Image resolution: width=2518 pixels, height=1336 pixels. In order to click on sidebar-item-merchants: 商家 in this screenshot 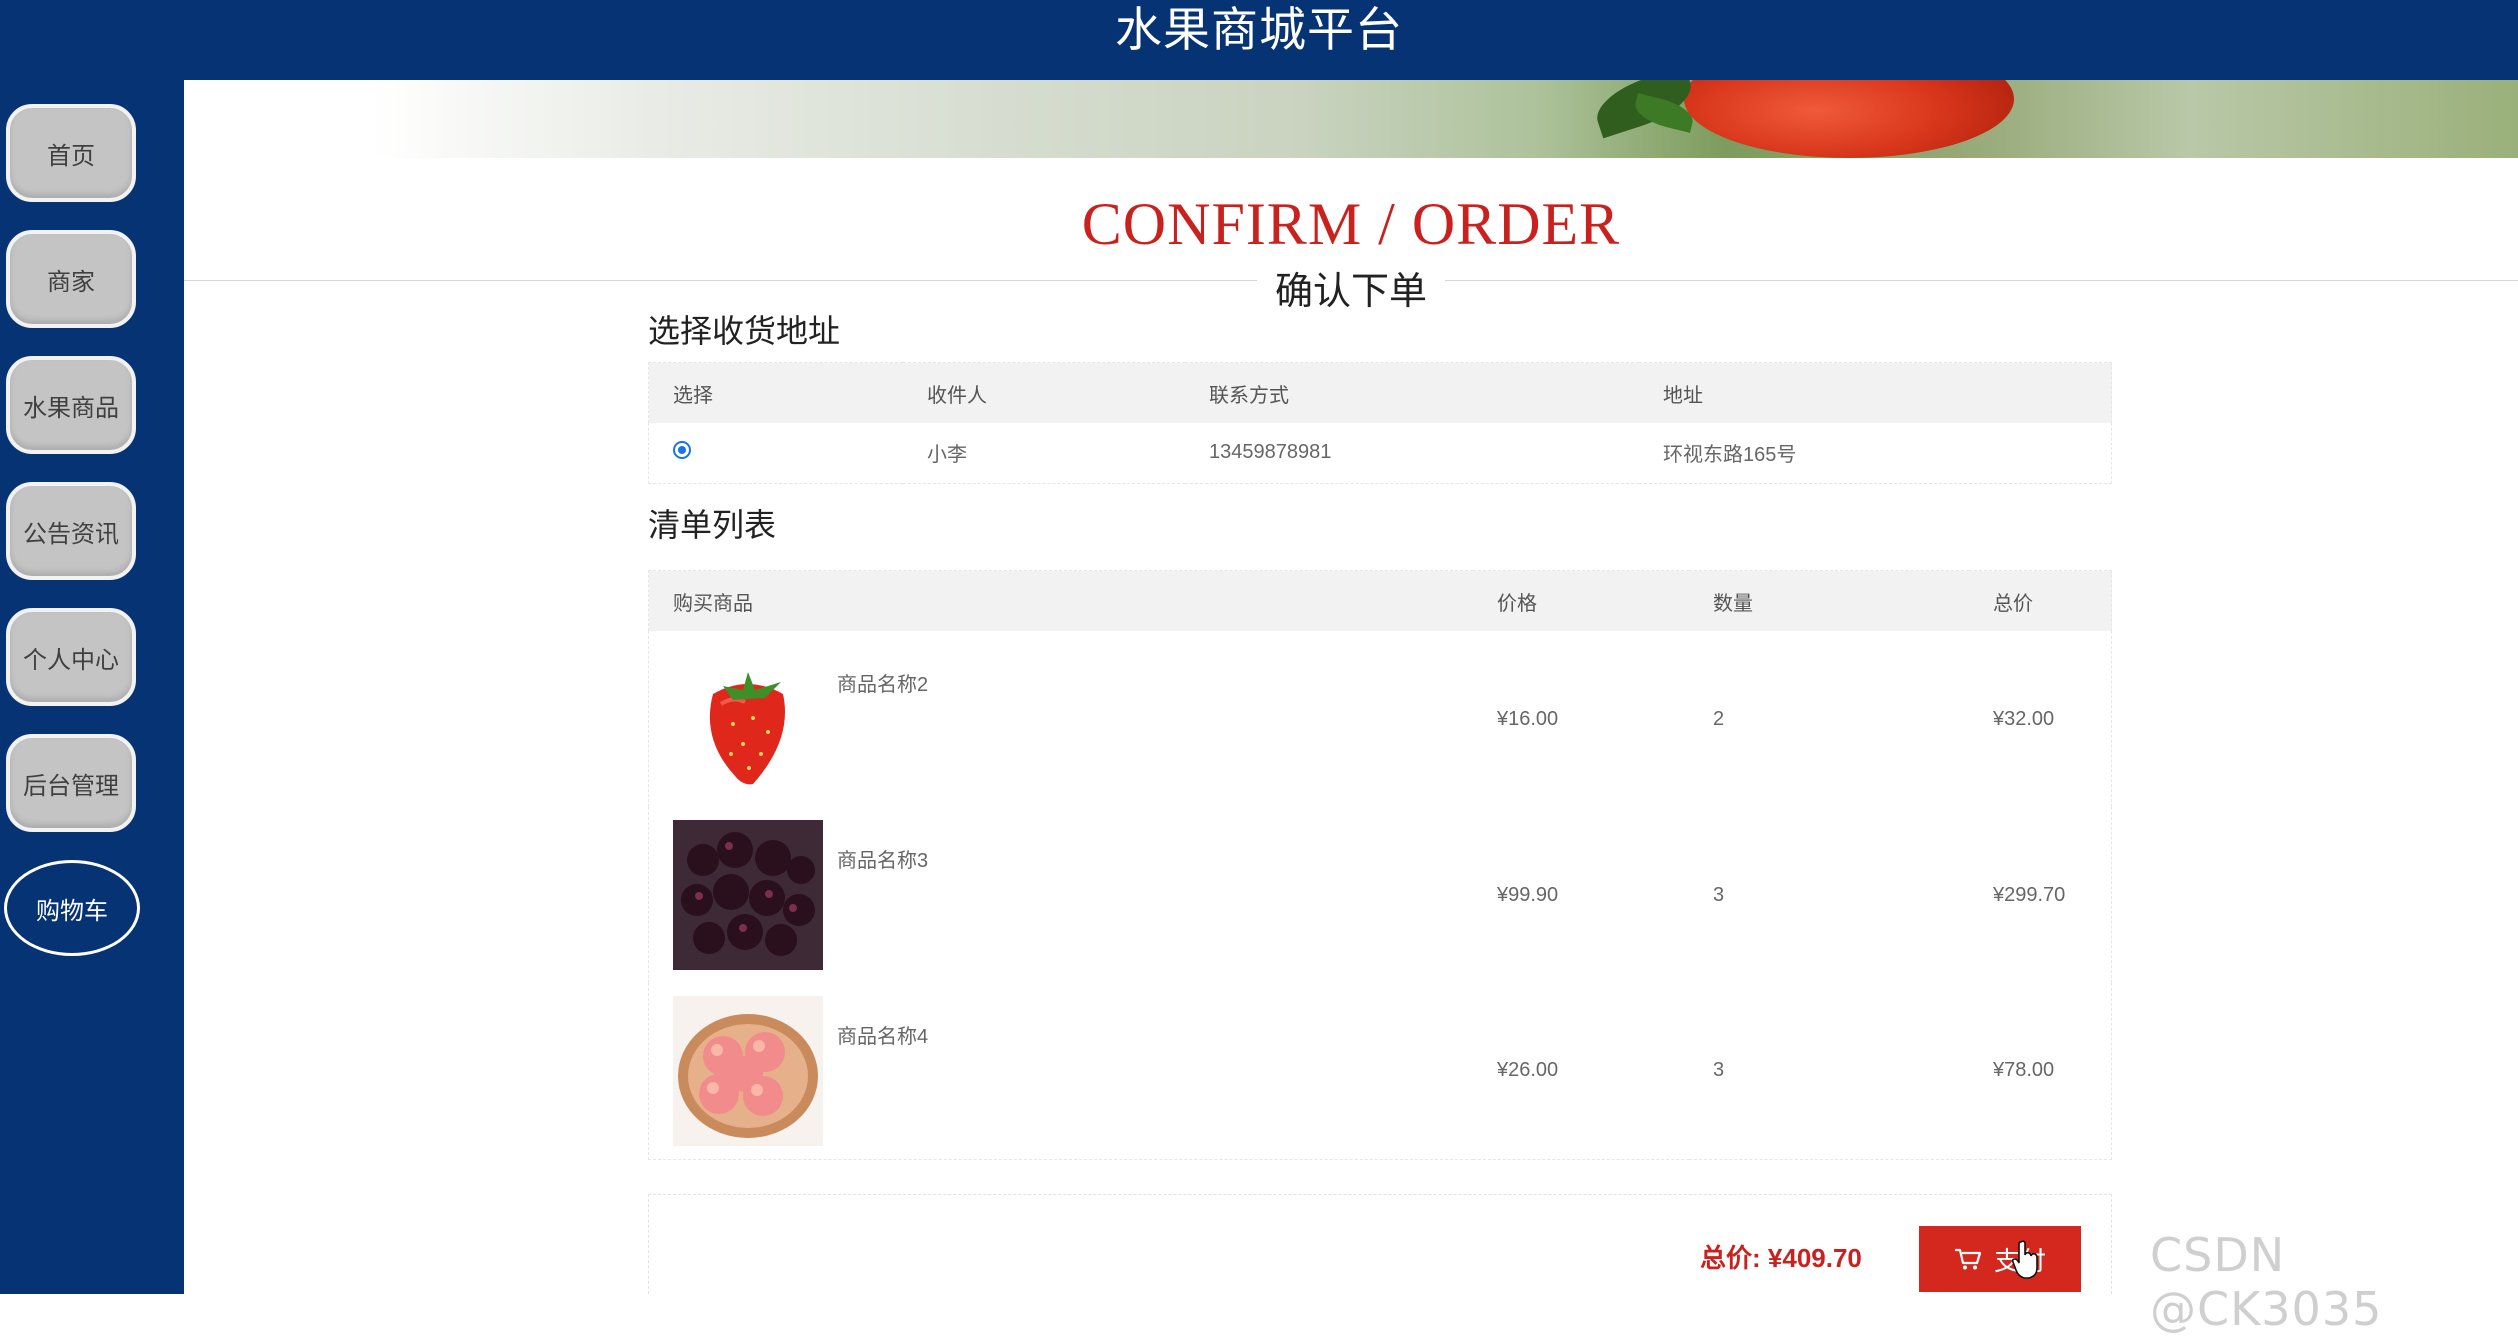, I will do `click(71, 279)`.